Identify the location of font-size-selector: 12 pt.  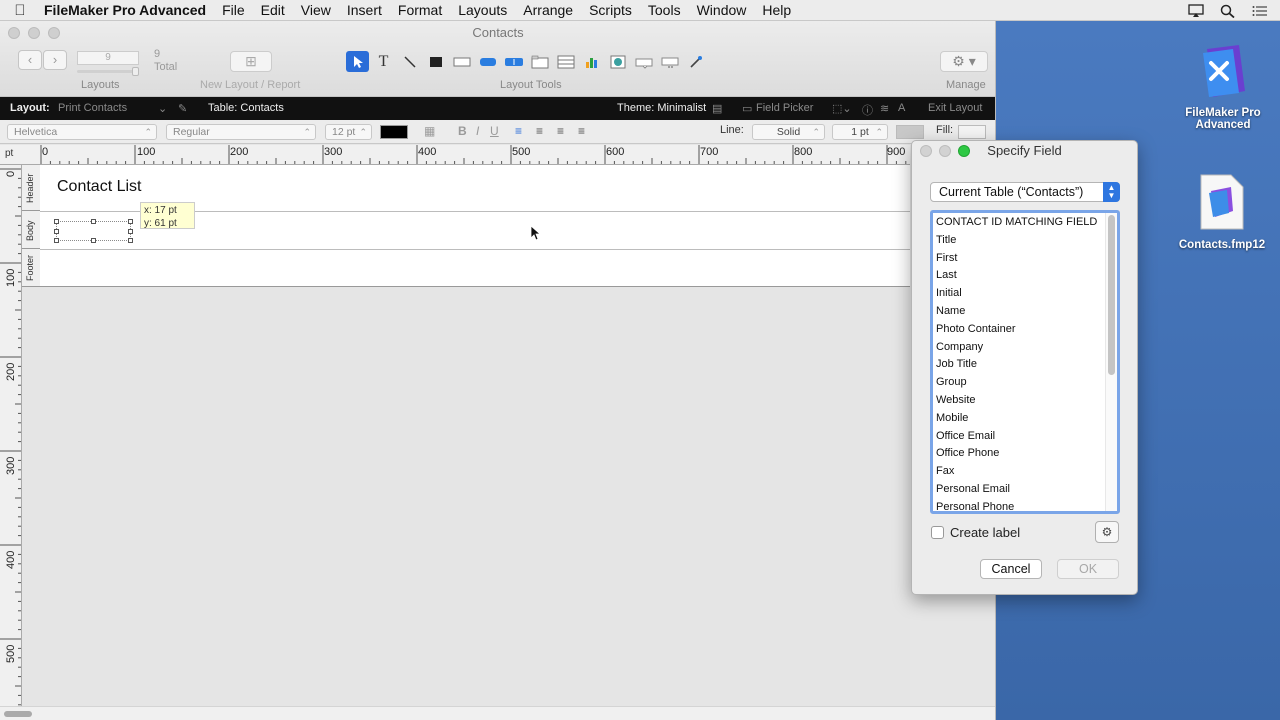
(348, 132).